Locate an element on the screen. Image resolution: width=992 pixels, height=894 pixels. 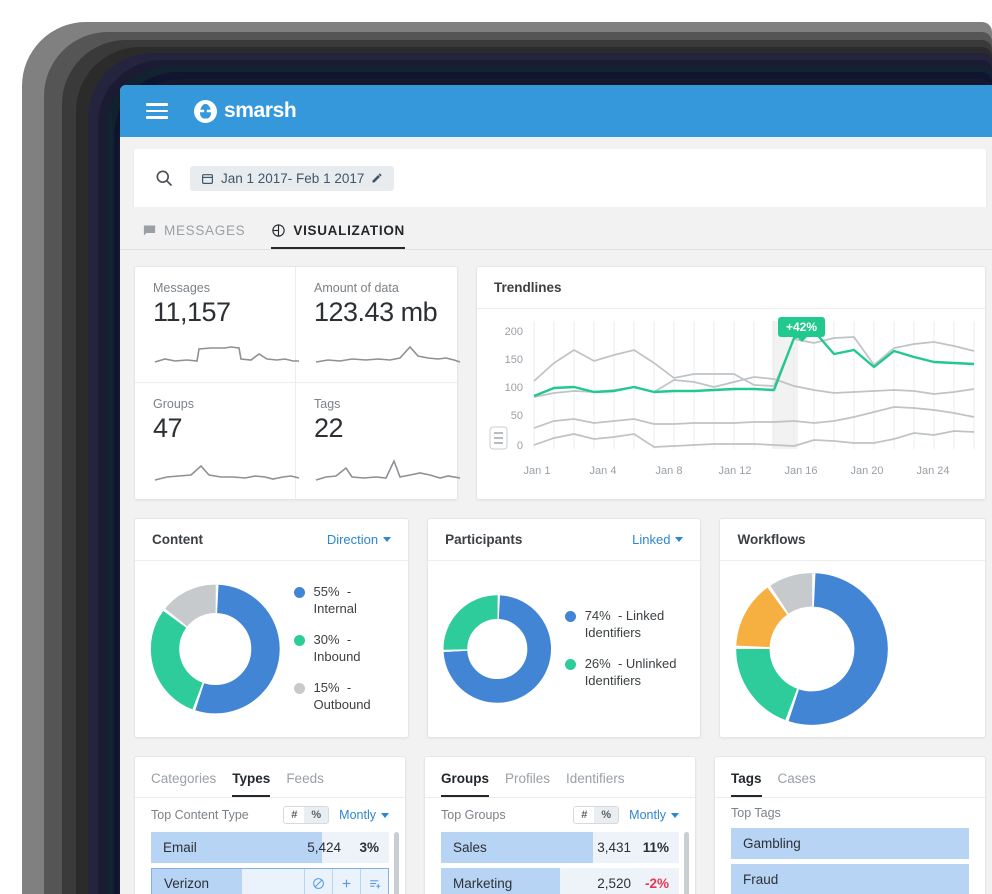
tags-subheader: Top Tags is located at coordinates (850, 813).